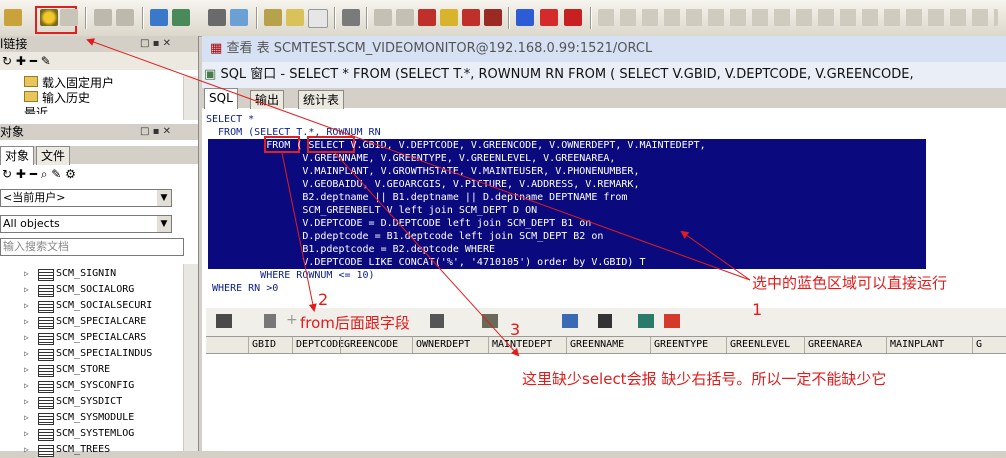  Describe the element at coordinates (757, 309) in the screenshot. I see `annotation-1-number: 1` at that location.